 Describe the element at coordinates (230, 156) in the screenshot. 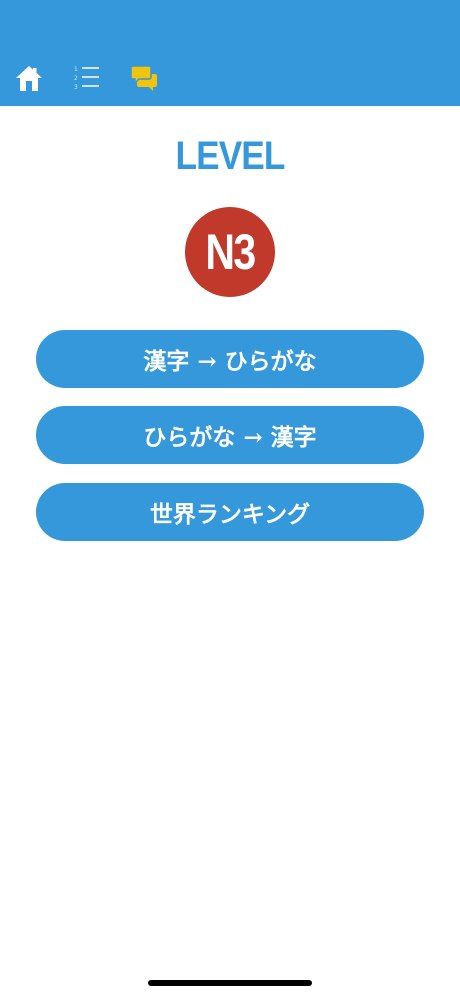

I see `level-title: LEVEL` at that location.